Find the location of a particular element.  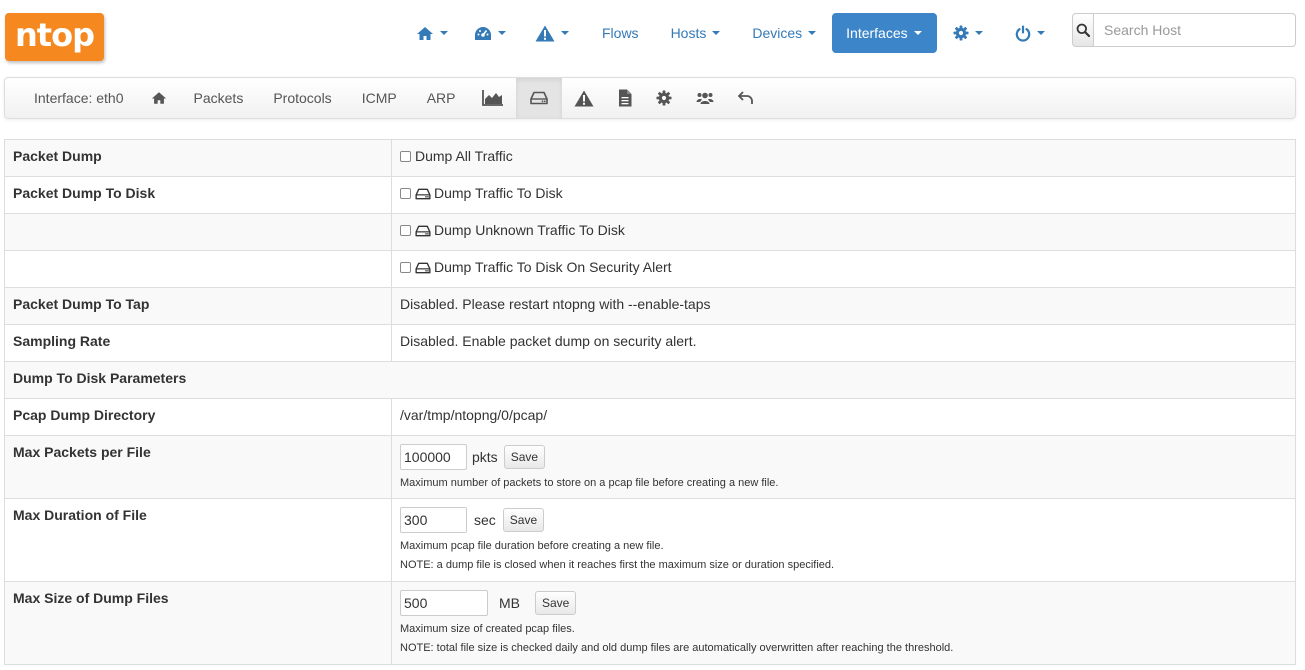

nav-interfaces: Interfaces is located at coordinates (885, 33).